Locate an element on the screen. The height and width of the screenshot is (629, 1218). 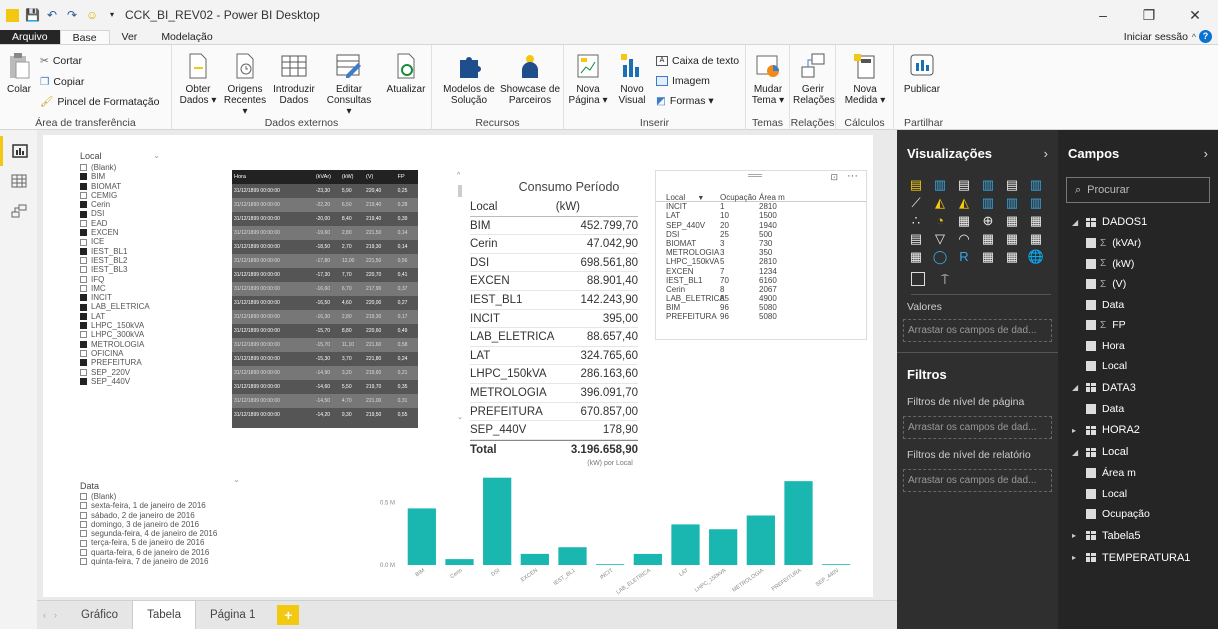
redo-icon: ↷ is located at coordinates (72, 15).